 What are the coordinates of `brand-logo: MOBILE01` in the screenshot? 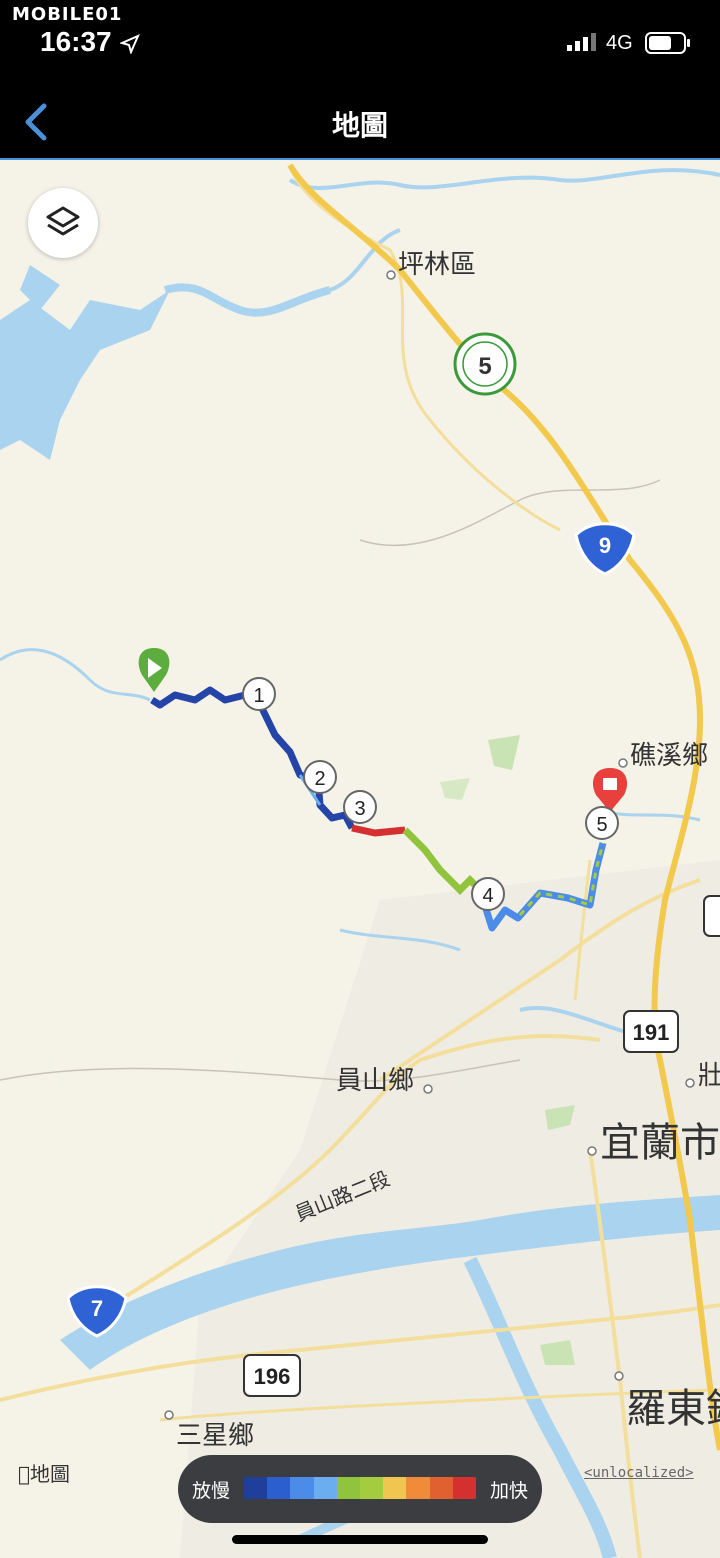 It's located at (67, 14).